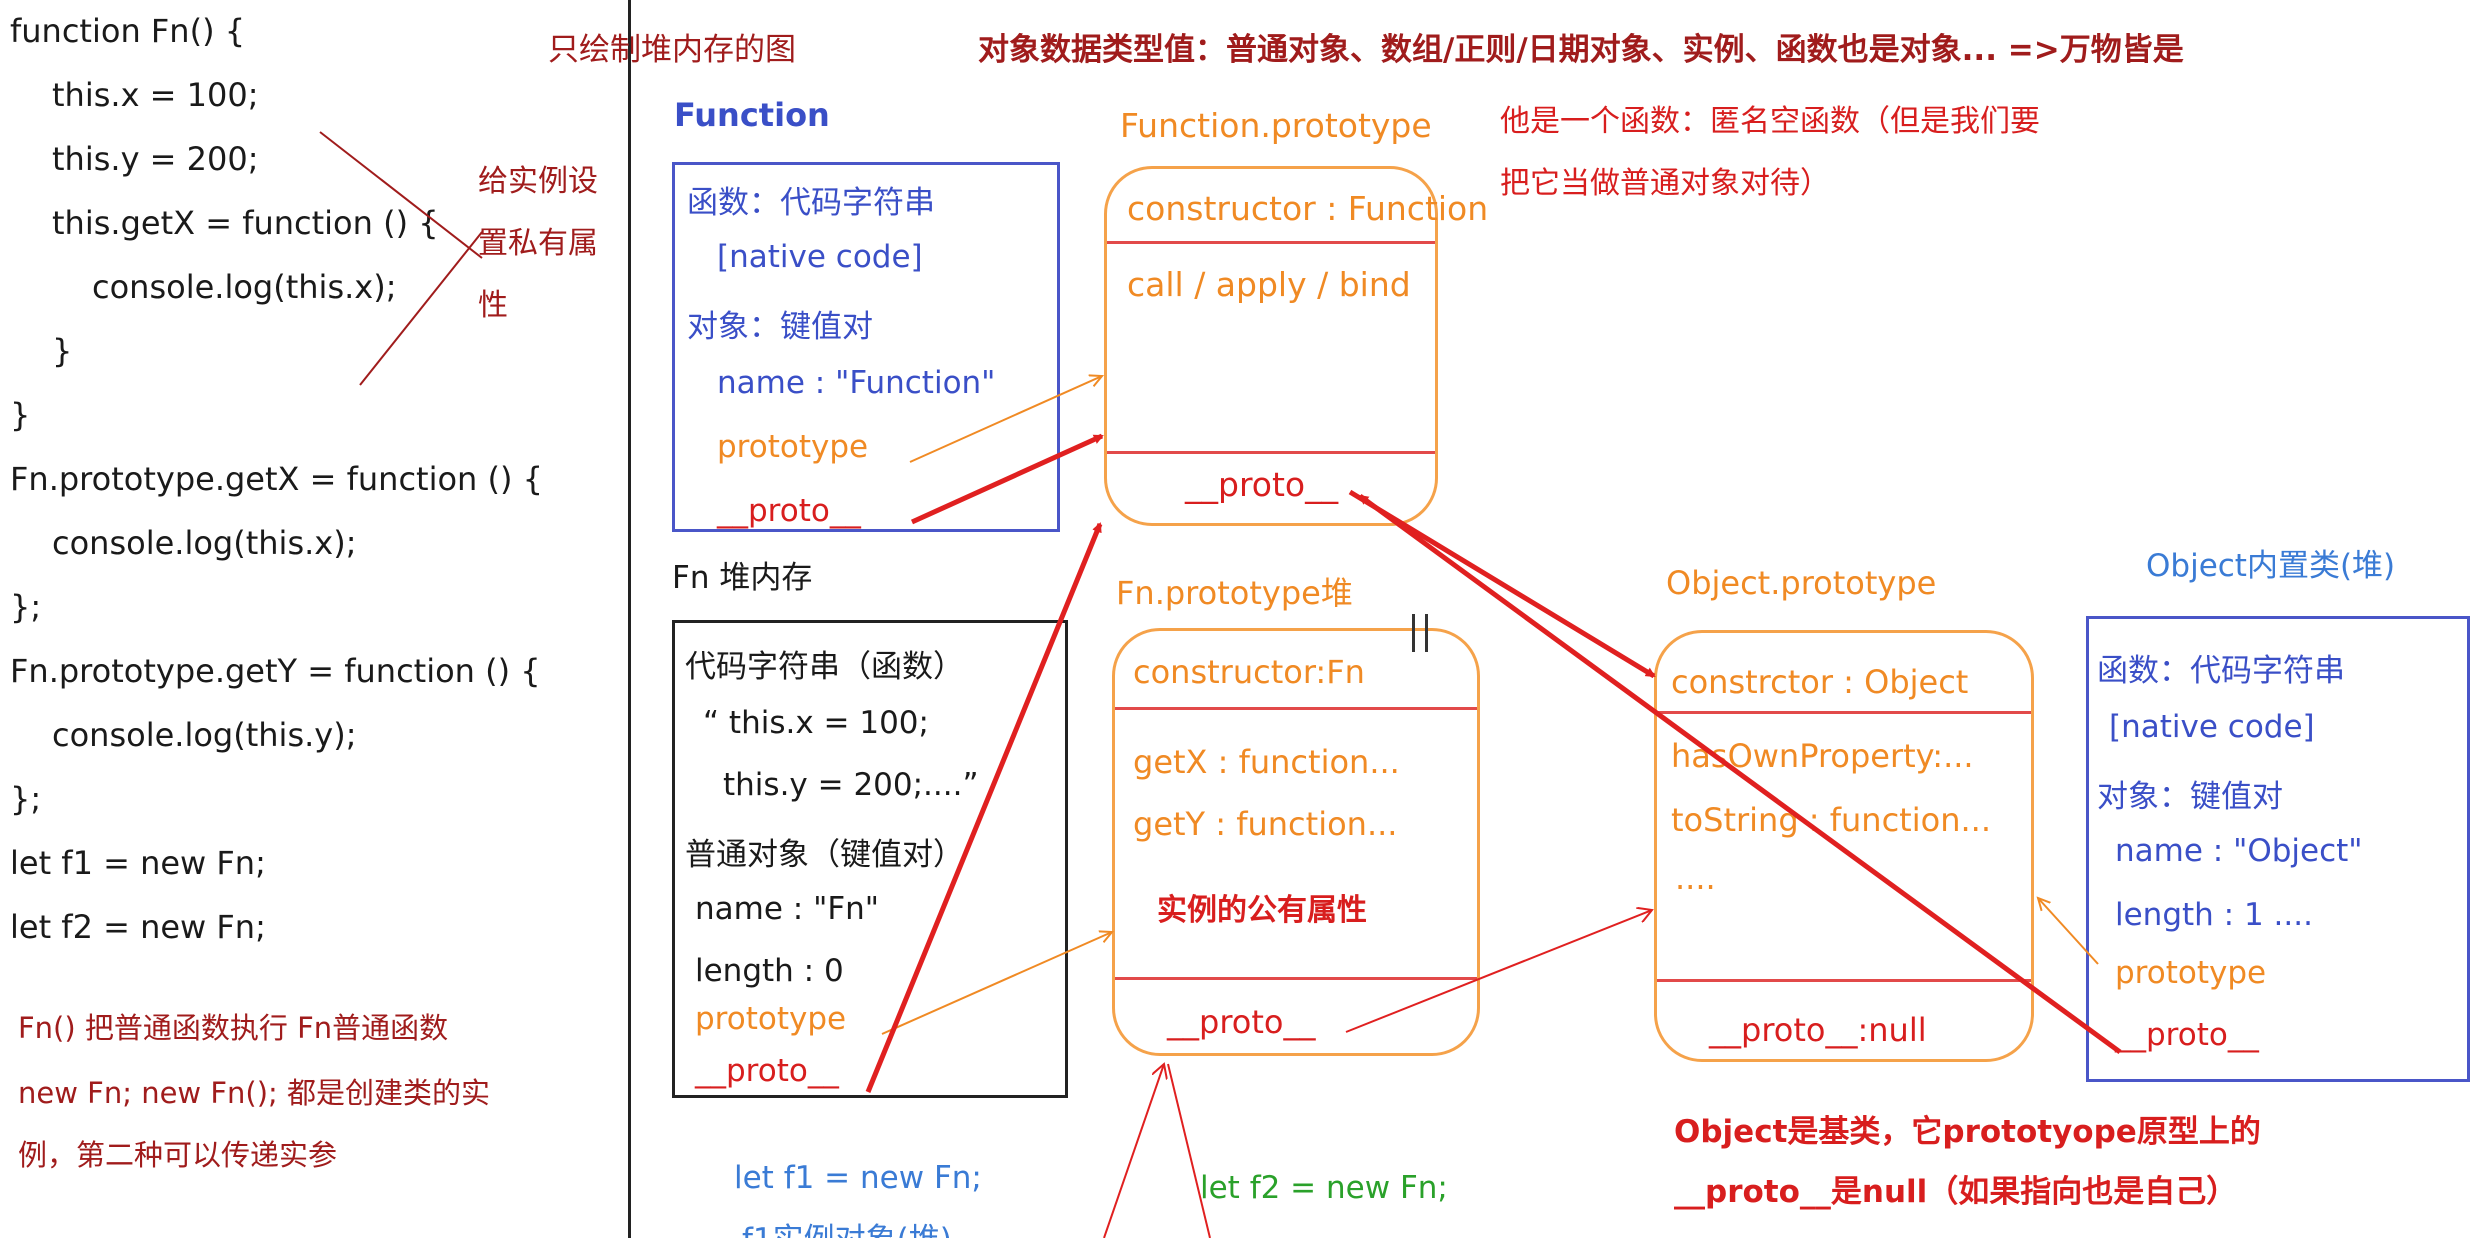  What do you see at coordinates (204, 735) in the screenshot?
I see `code-line: console.log(this.y);` at bounding box center [204, 735].